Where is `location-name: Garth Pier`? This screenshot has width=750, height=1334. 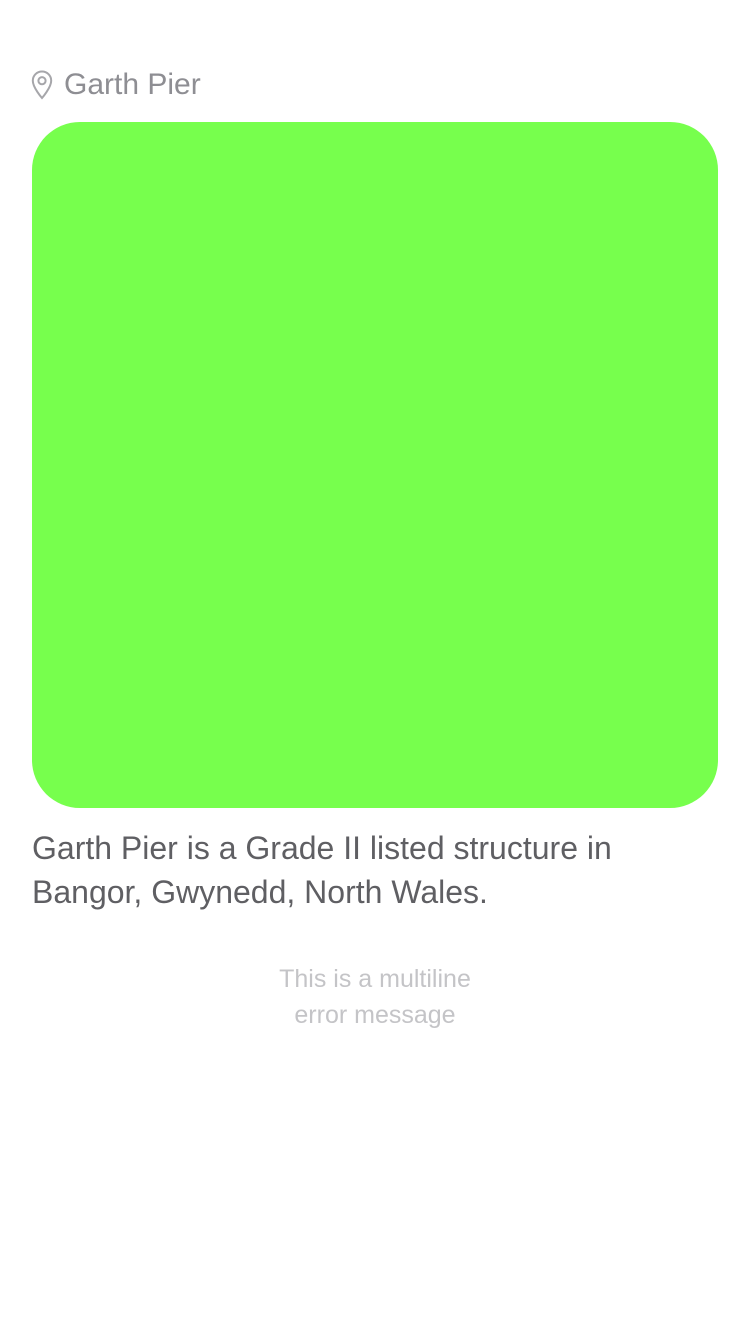
location-name: Garth Pier is located at coordinates (132, 84).